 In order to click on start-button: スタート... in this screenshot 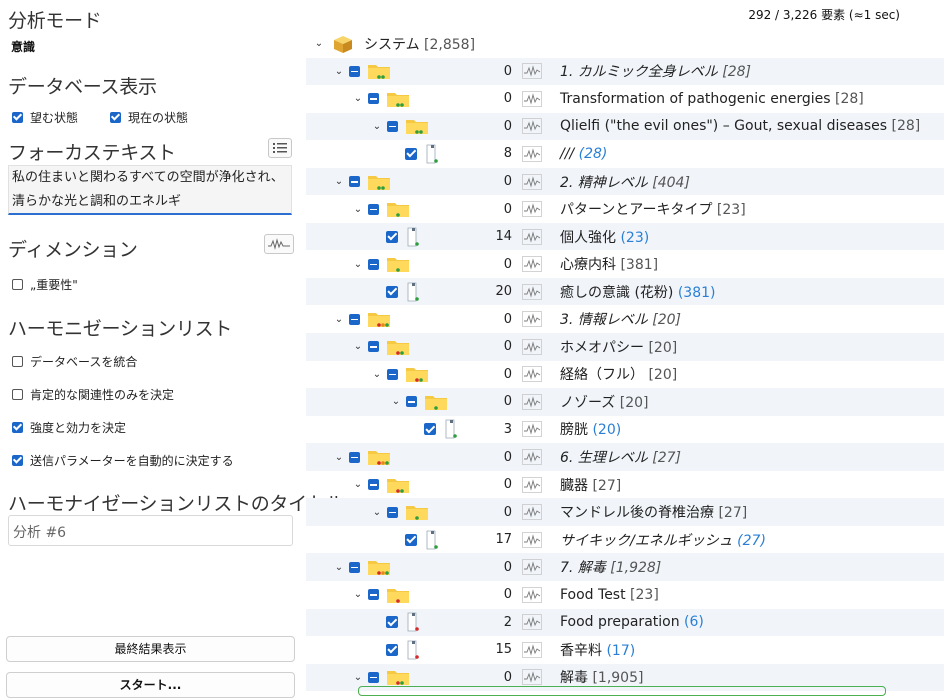, I will do `click(150, 685)`.